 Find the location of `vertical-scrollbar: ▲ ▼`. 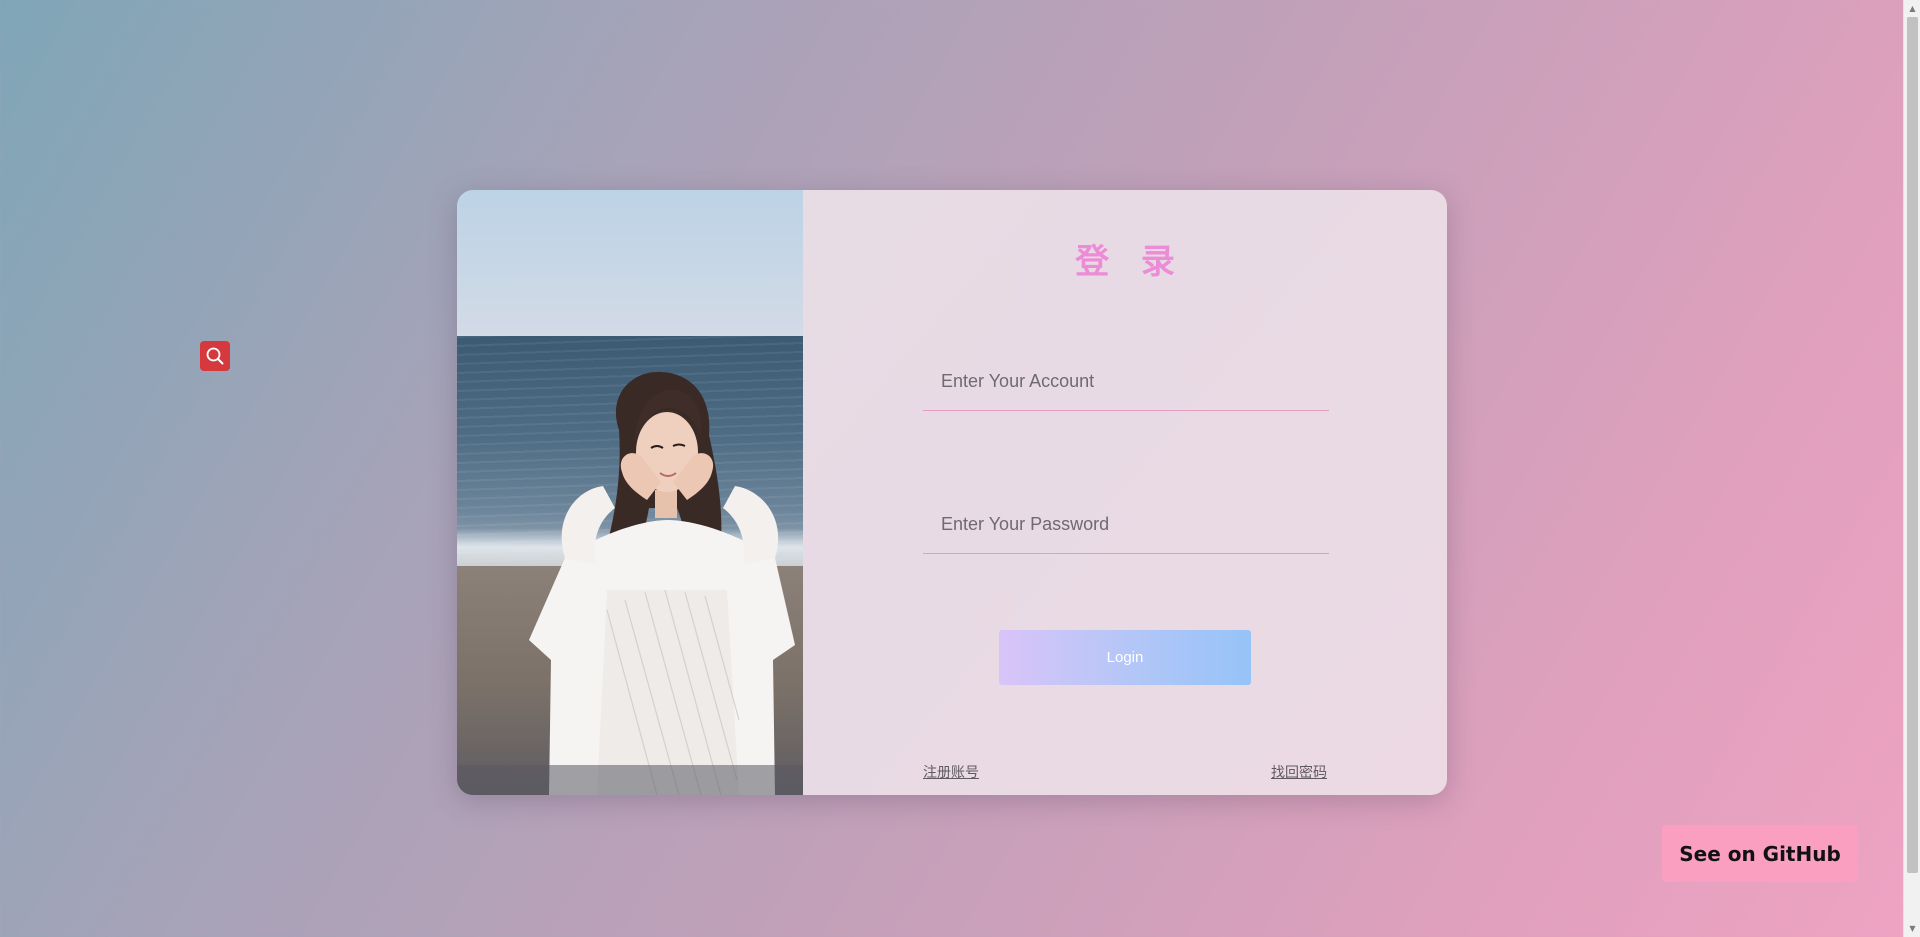

vertical-scrollbar: ▲ ▼ is located at coordinates (1911, 468).